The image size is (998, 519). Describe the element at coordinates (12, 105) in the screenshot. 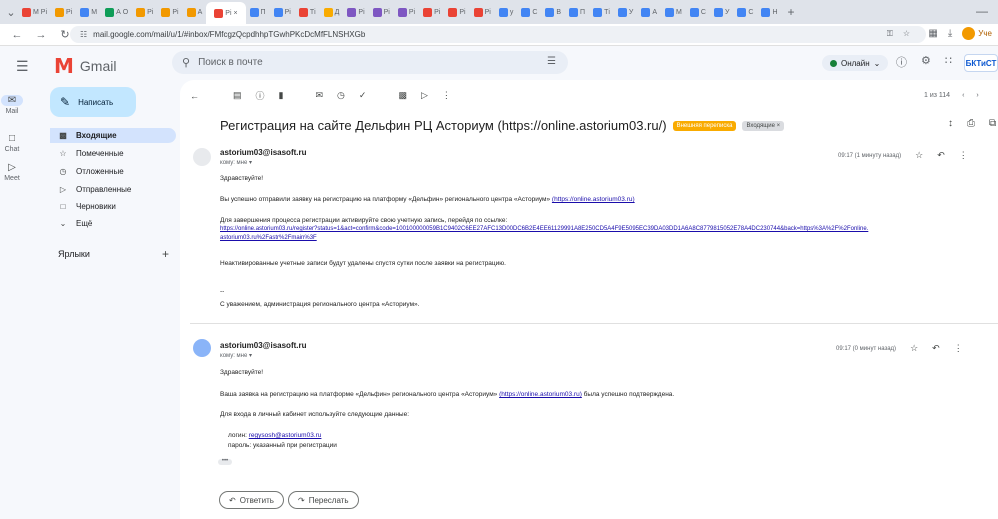

I see `rail-mail: ✉ Mail` at that location.